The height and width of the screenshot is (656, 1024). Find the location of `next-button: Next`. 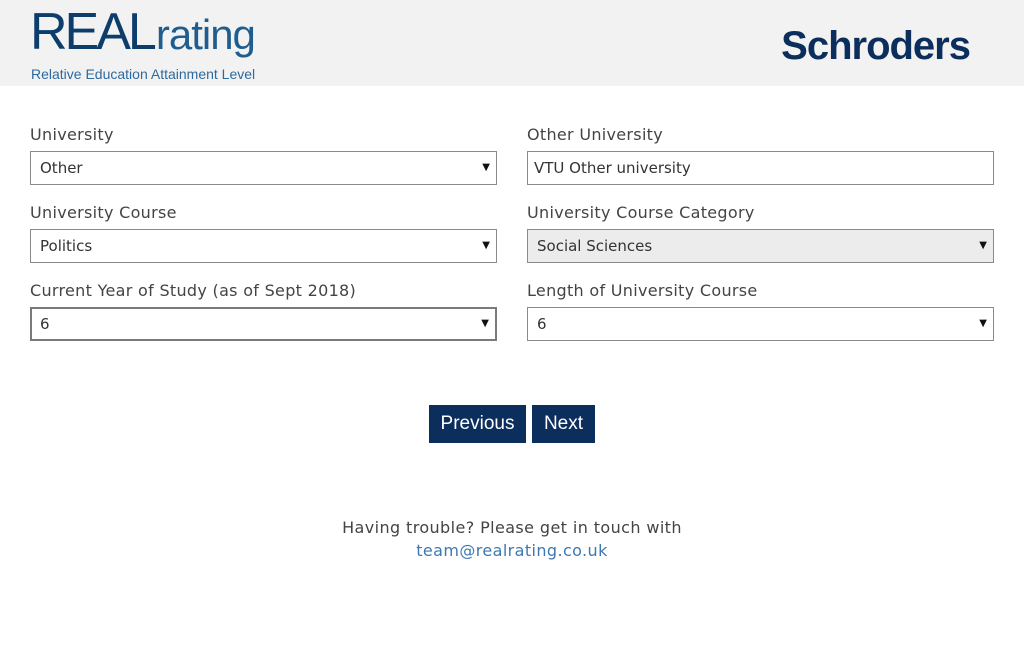

next-button: Next is located at coordinates (563, 424).